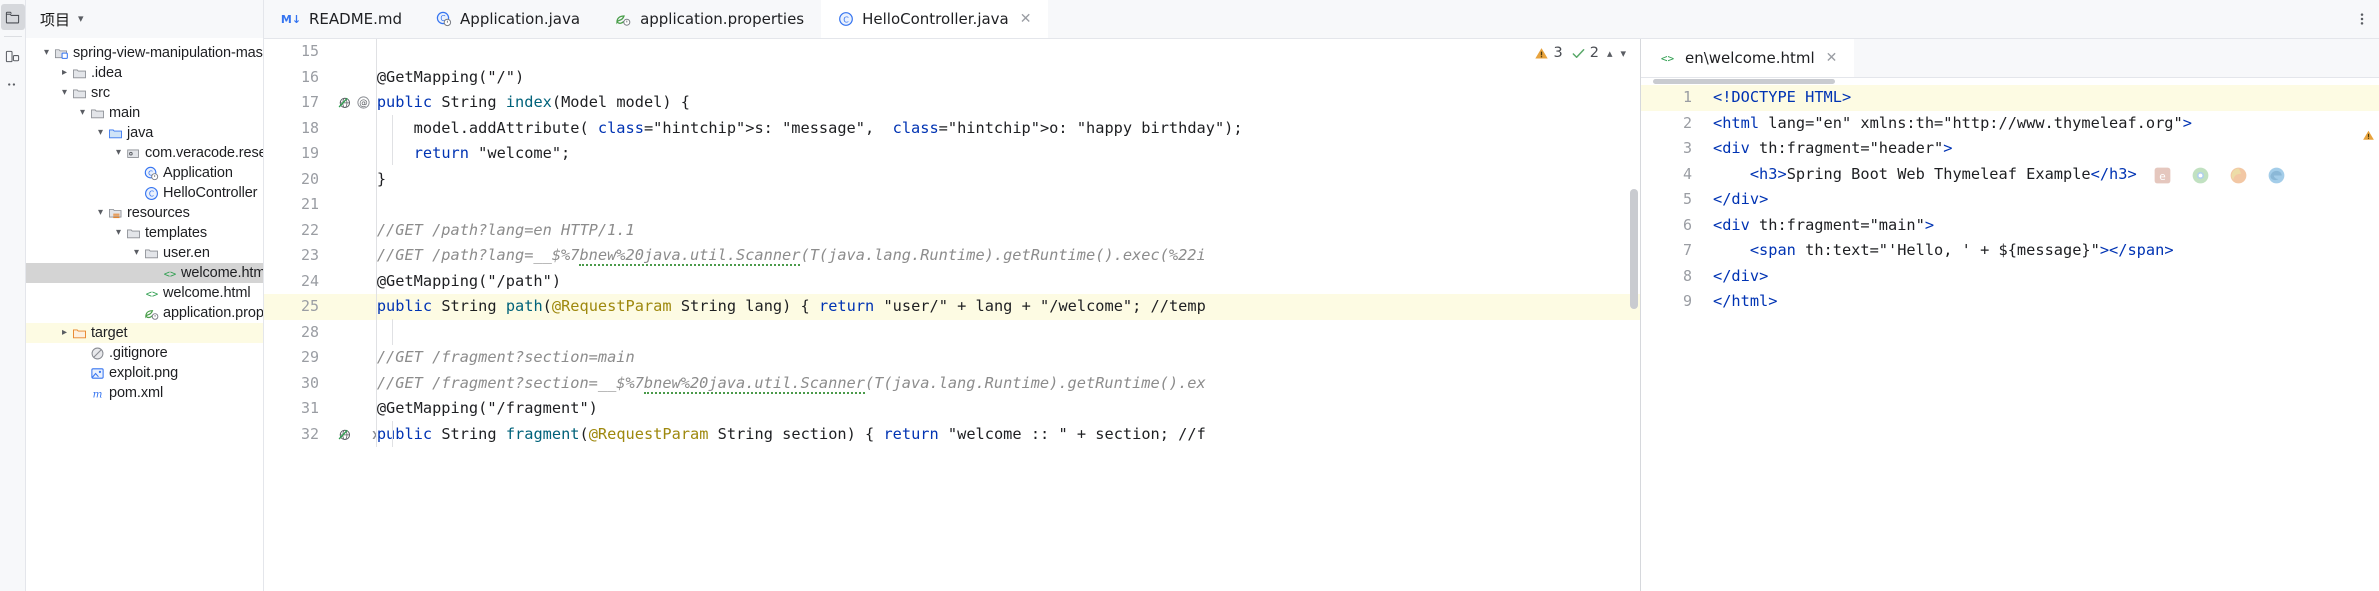  What do you see at coordinates (295, 154) in the screenshot?
I see `gutter-line-19: 19` at bounding box center [295, 154].